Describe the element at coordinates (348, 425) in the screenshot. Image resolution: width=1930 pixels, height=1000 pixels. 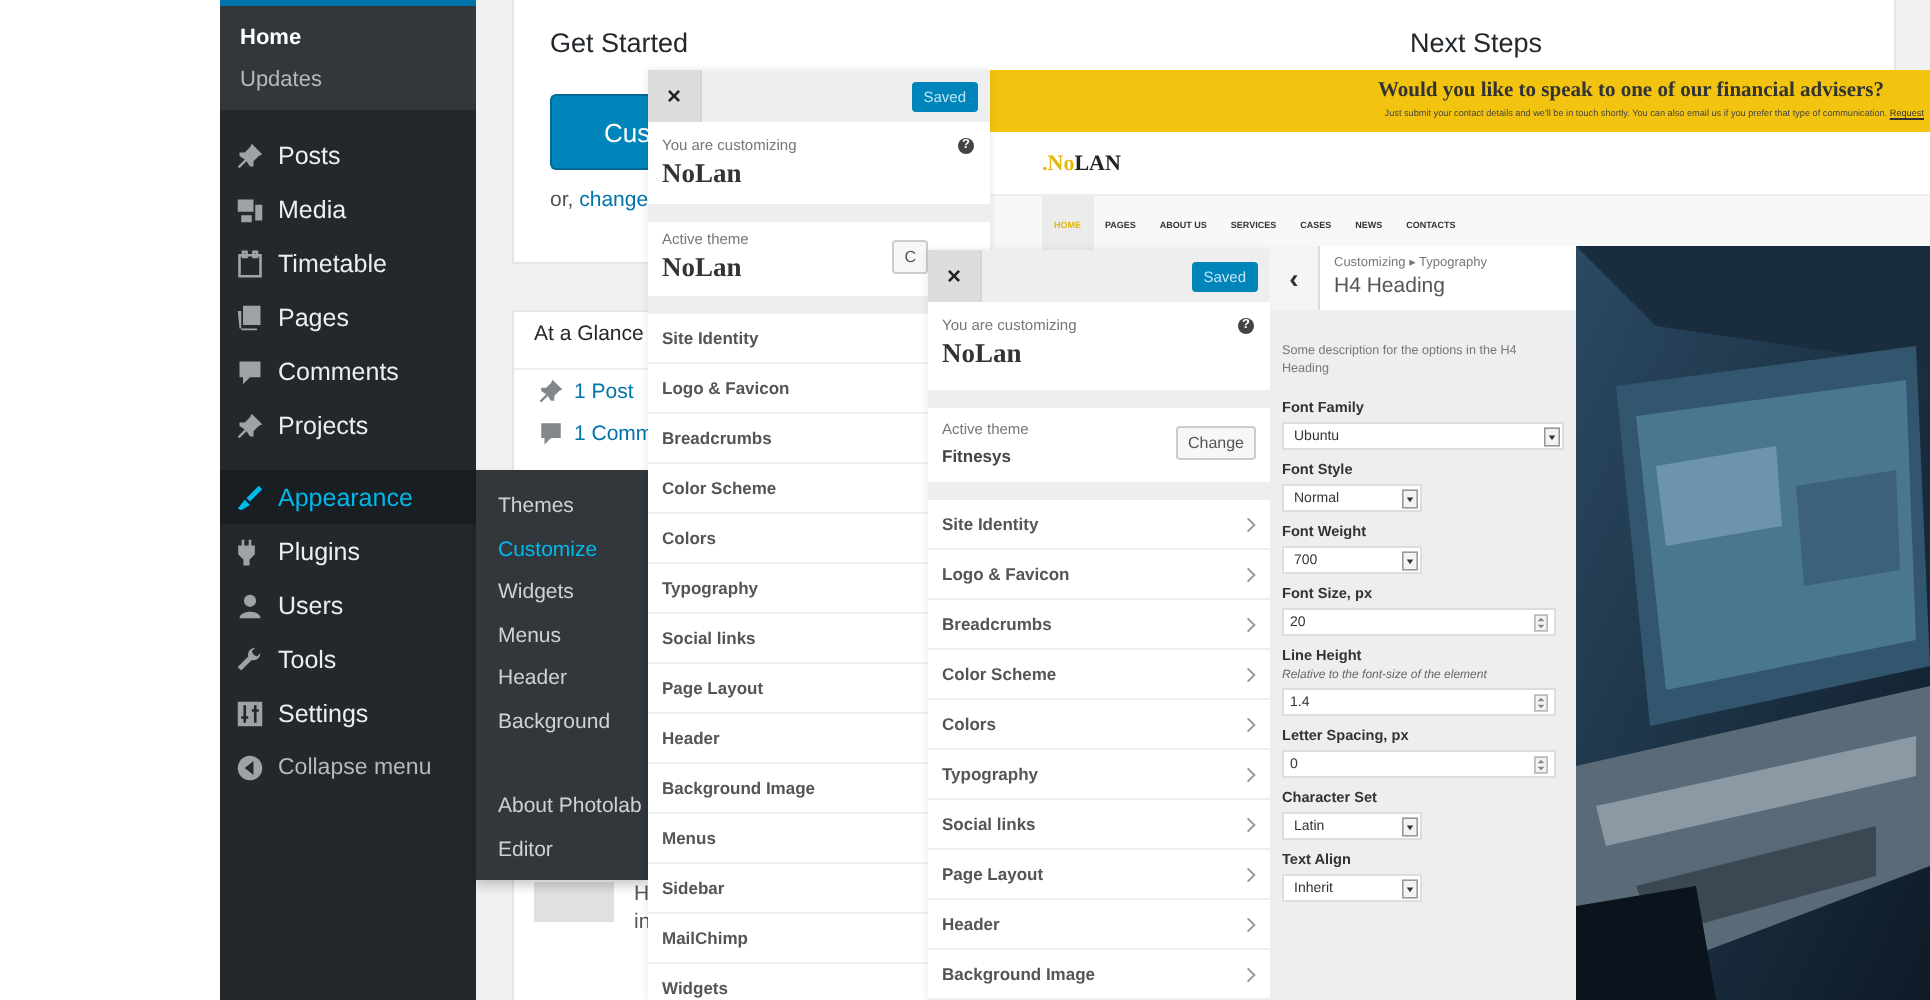
I see `menu-item: Projects` at that location.